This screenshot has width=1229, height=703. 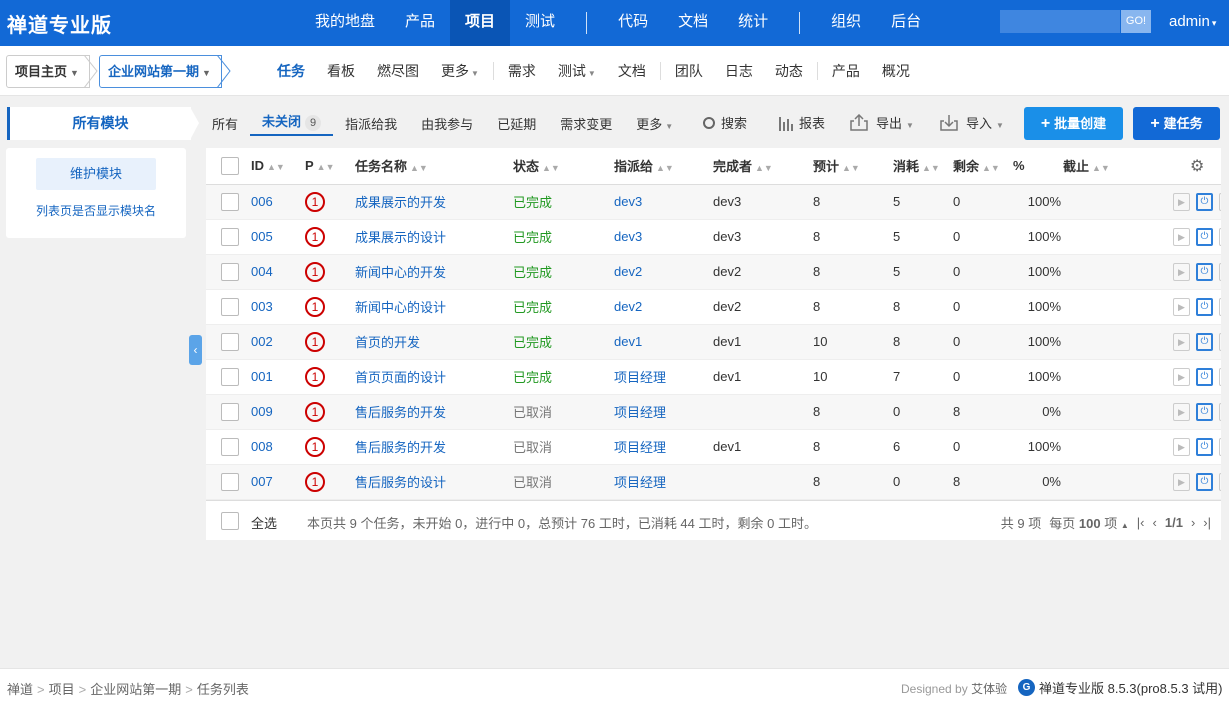 I want to click on col-assigned: 指派给 ▲▼, so click(x=663, y=166).